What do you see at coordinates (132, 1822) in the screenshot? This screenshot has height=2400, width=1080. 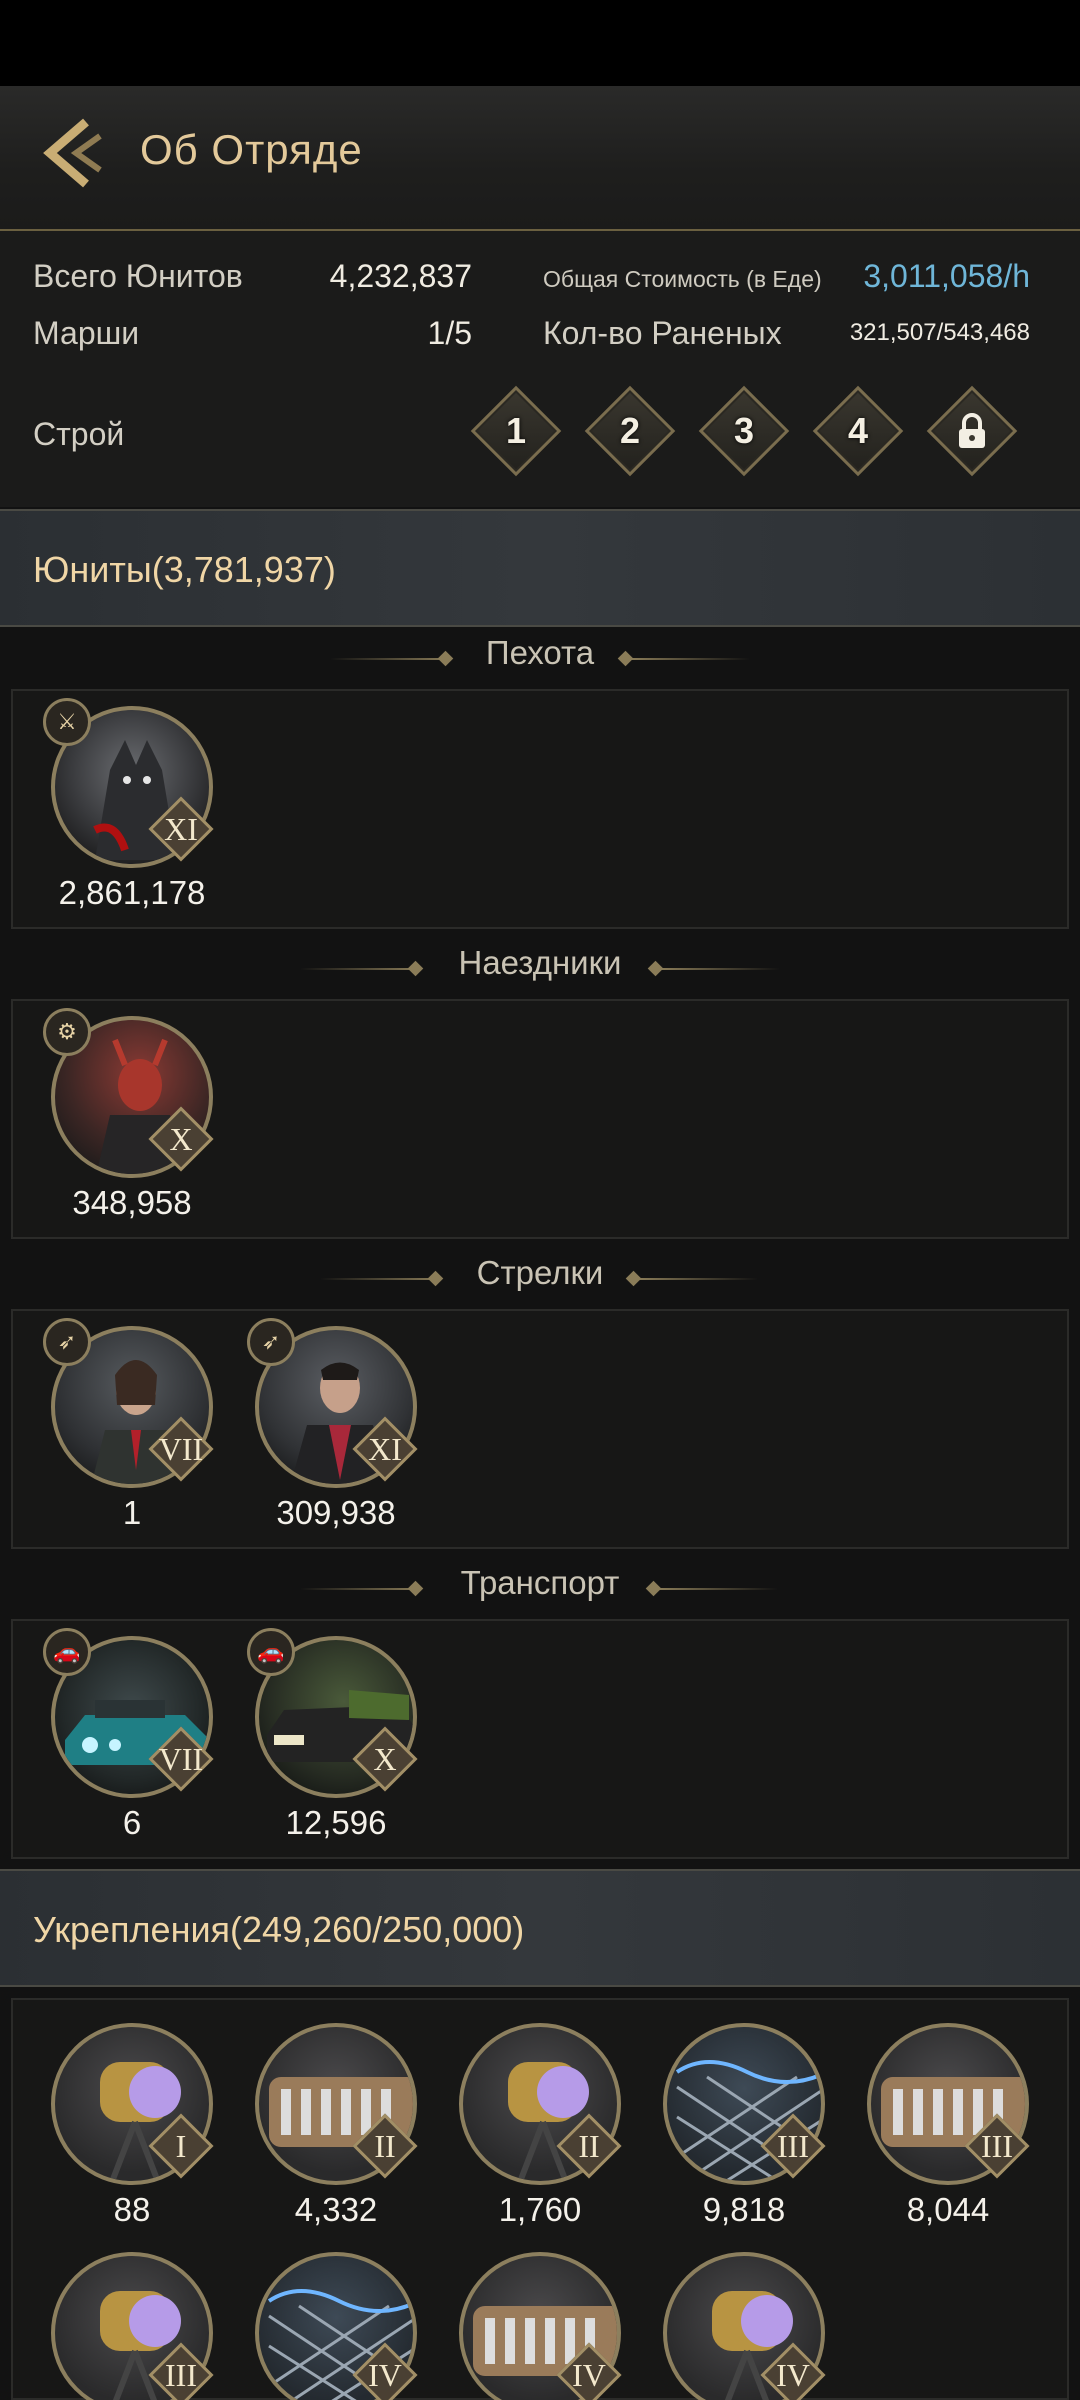 I see `unit-count: 6` at bounding box center [132, 1822].